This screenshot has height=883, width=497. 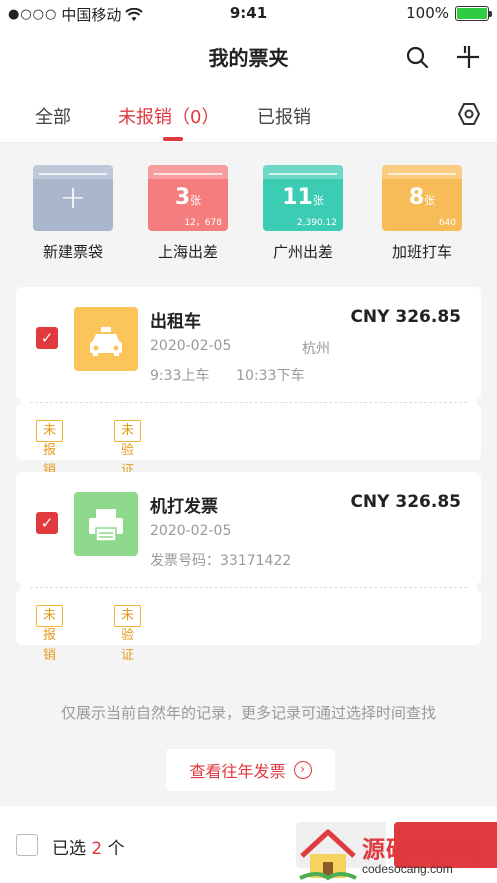 I want to click on watermark-title: 源码搜藏网, so click(x=422, y=850).